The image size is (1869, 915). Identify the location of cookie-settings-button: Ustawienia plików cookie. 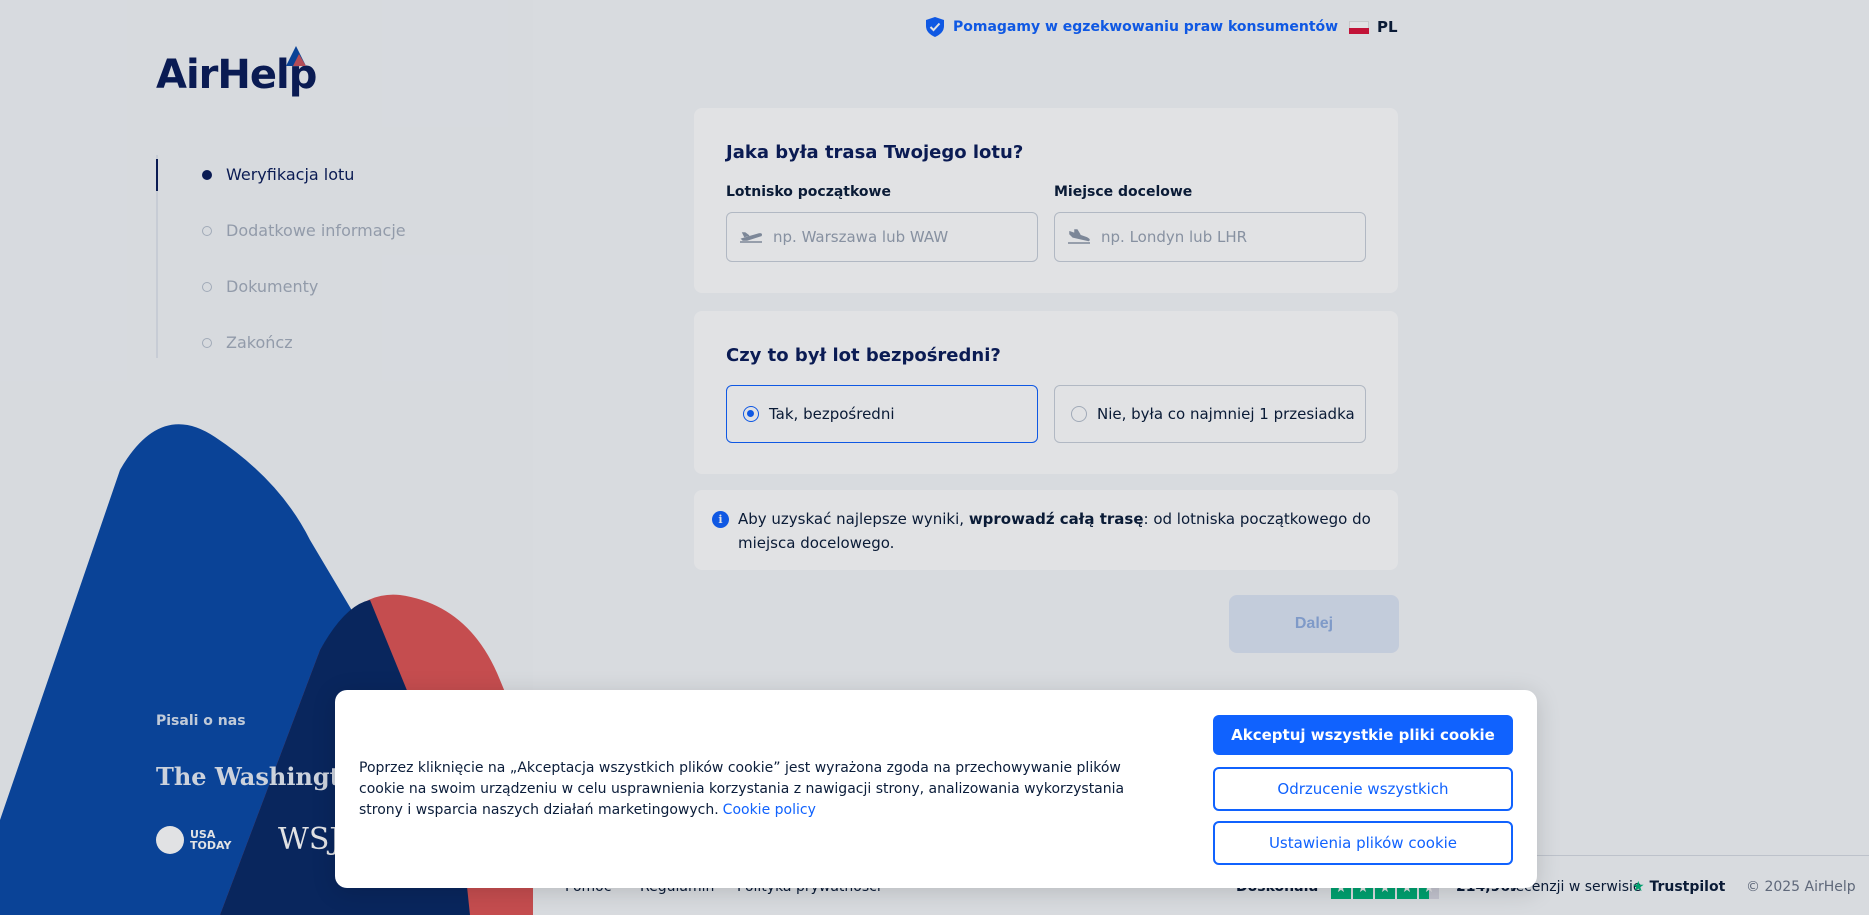
(1363, 843).